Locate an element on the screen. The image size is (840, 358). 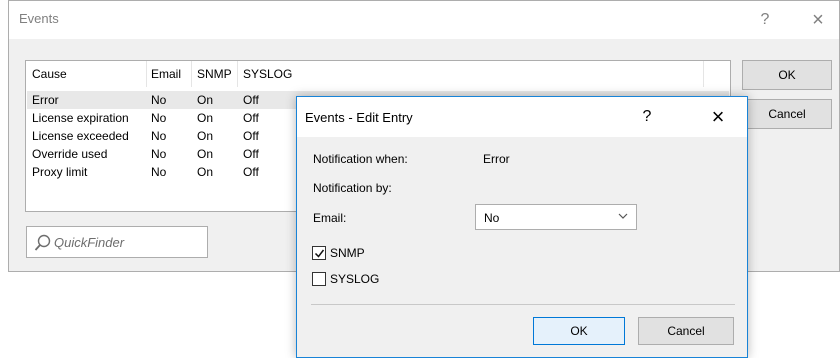
snmp-checkbox is located at coordinates (319, 253).